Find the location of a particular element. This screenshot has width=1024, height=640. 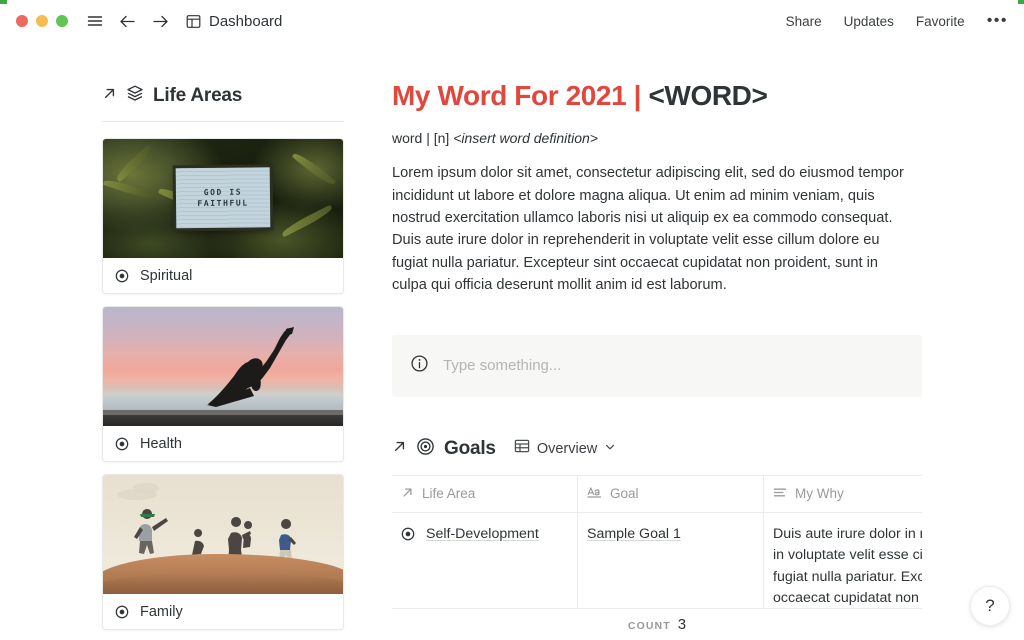

column-header-life-area: Life Area is located at coordinates (485, 494).